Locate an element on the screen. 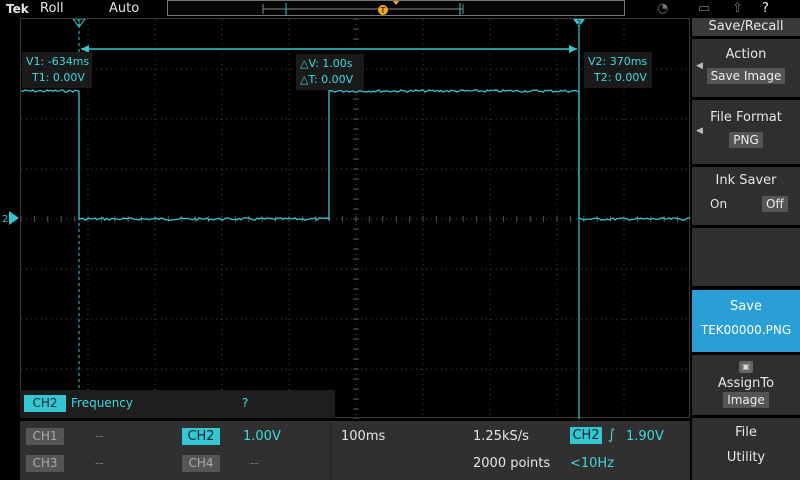 This screenshot has width=800, height=480. export-icon: ⇧ is located at coordinates (737, 8).